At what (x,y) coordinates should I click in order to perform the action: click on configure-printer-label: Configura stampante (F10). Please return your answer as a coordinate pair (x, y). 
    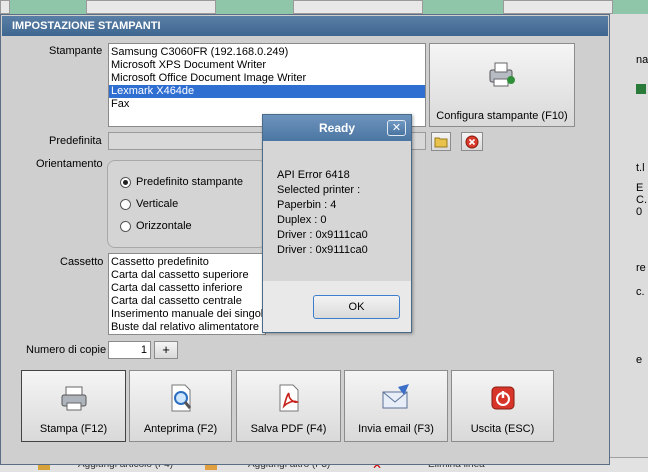
    Looking at the image, I should click on (502, 116).